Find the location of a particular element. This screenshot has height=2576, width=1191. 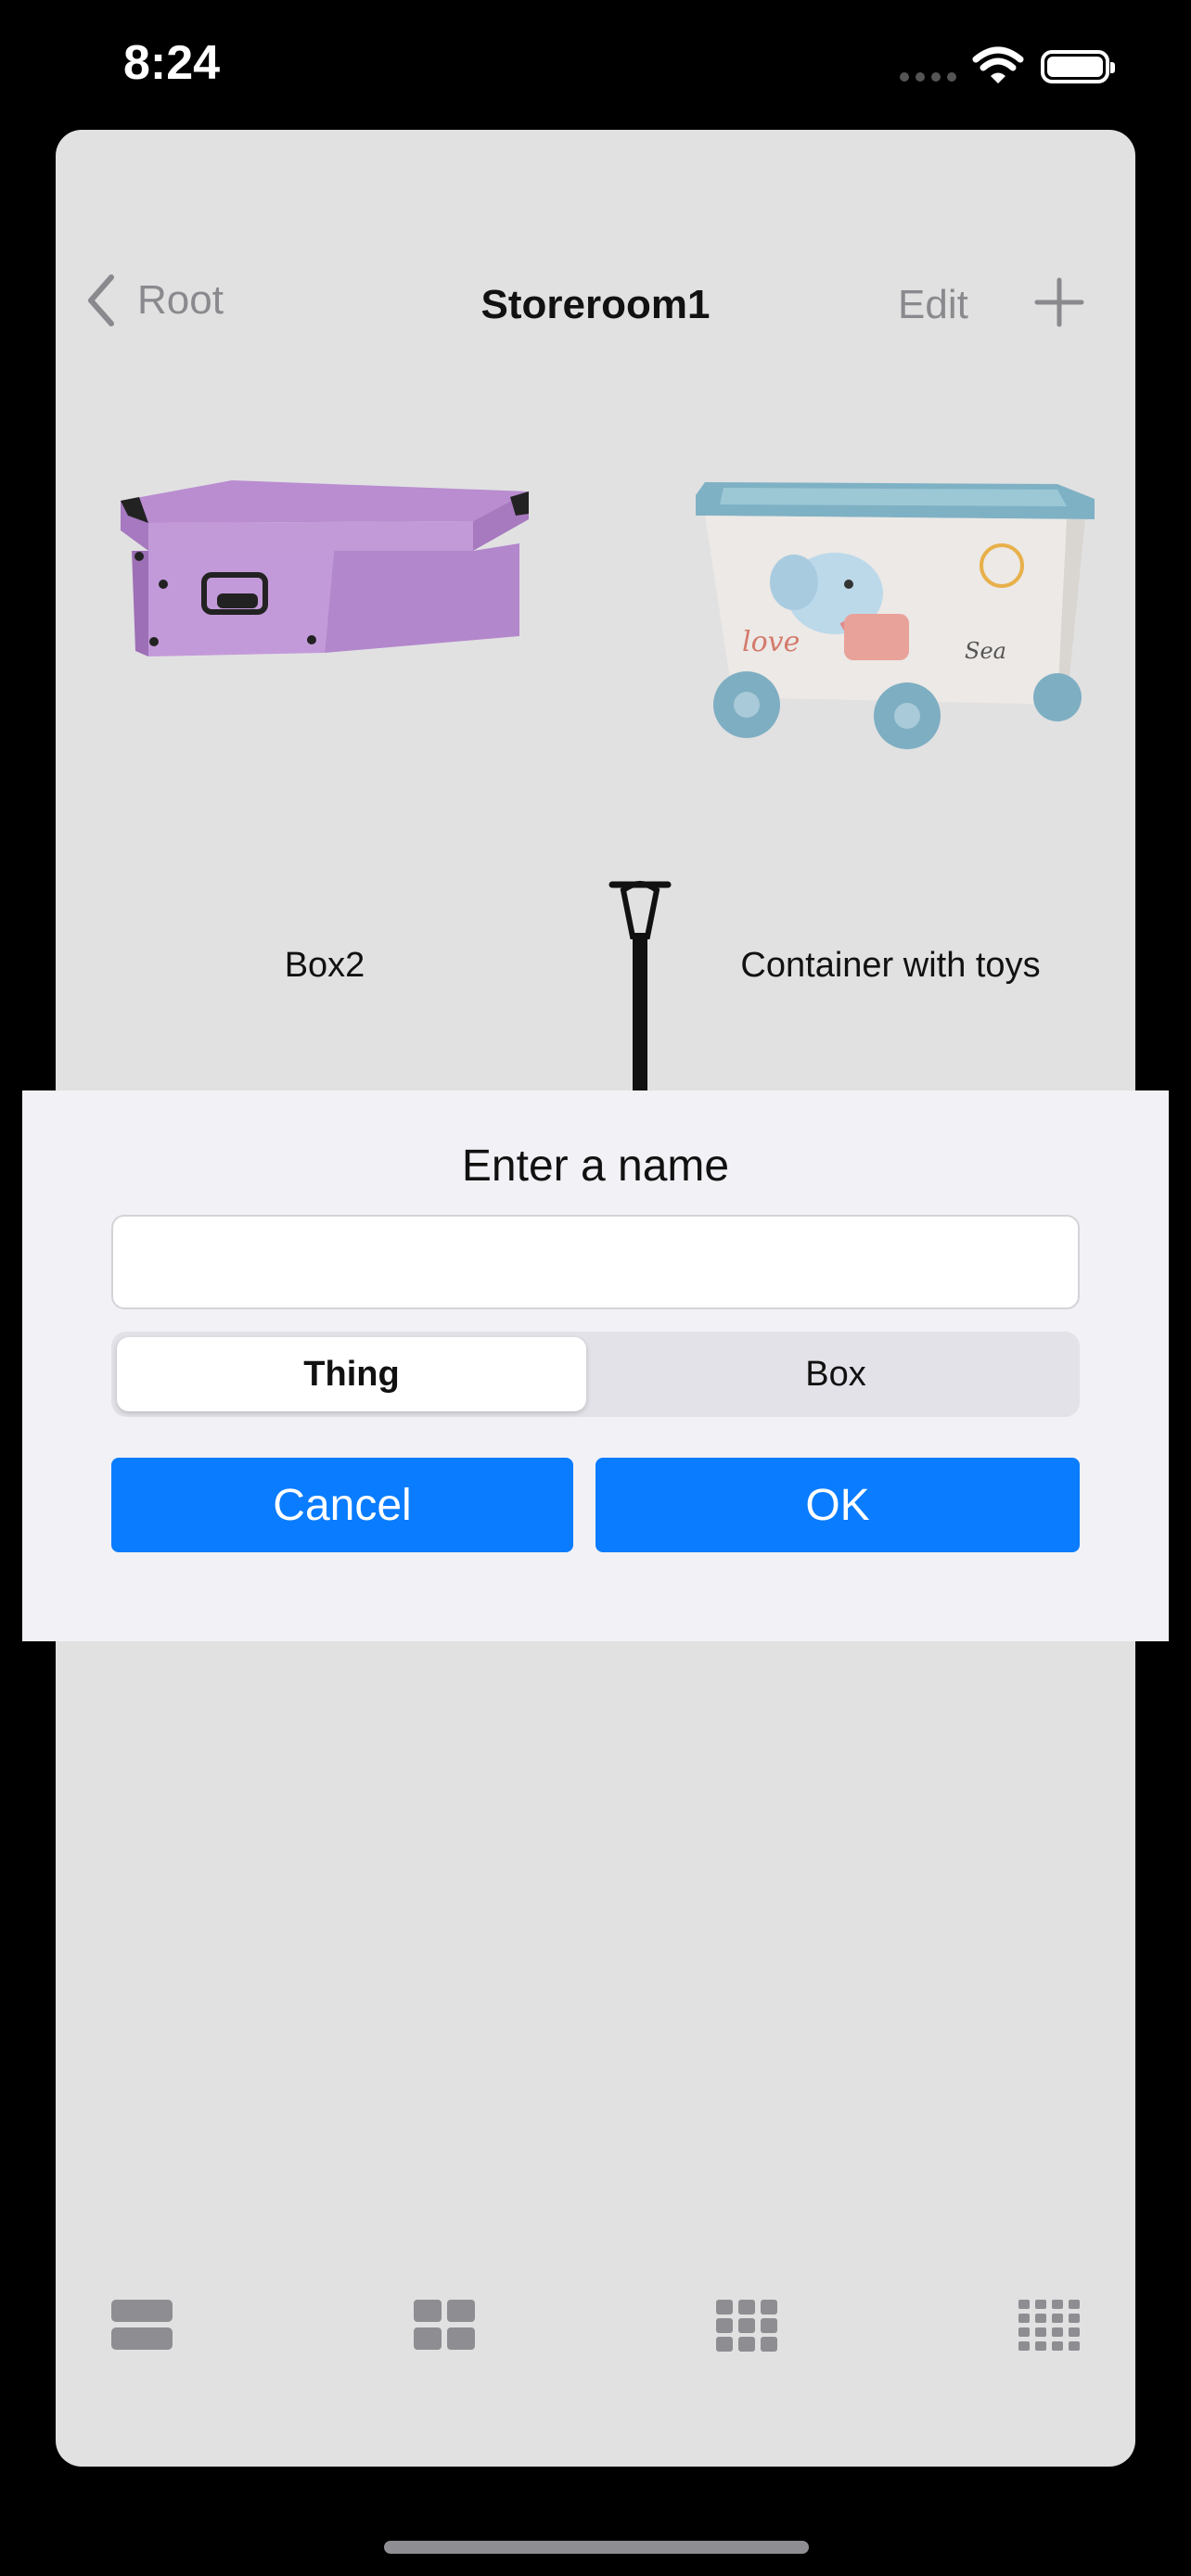

toy-container-image: love Sea is located at coordinates (895, 615).